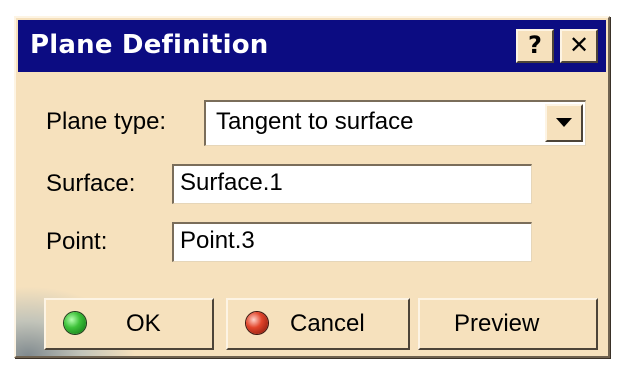 The width and height of the screenshot is (624, 373). I want to click on dropdown-arrow-button, so click(564, 123).